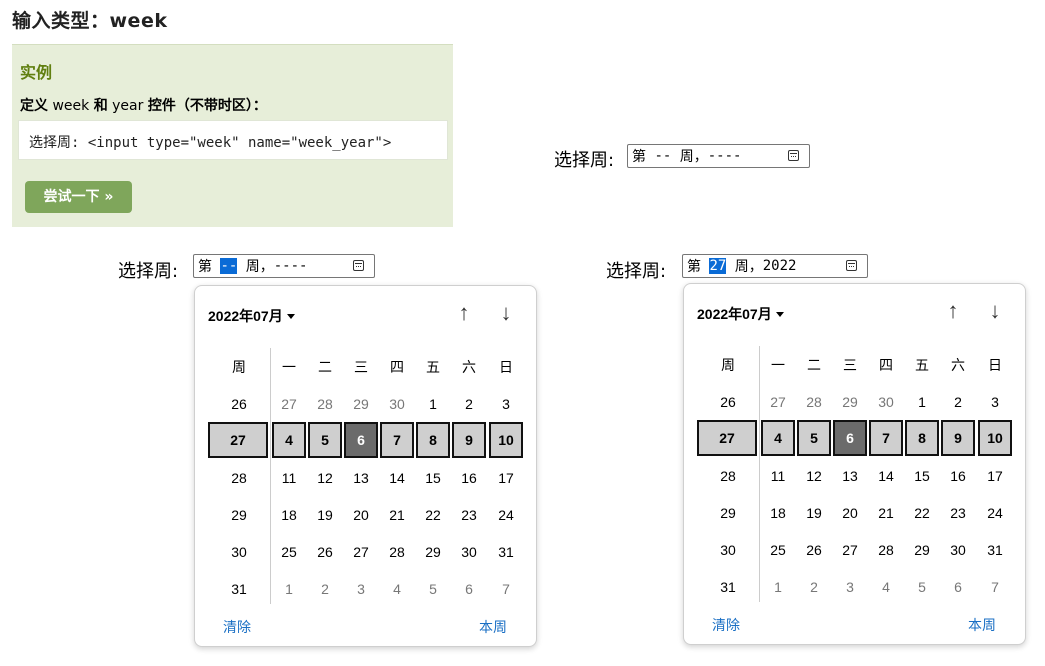  Describe the element at coordinates (718, 266) in the screenshot. I see `input-week-segment: 27` at that location.